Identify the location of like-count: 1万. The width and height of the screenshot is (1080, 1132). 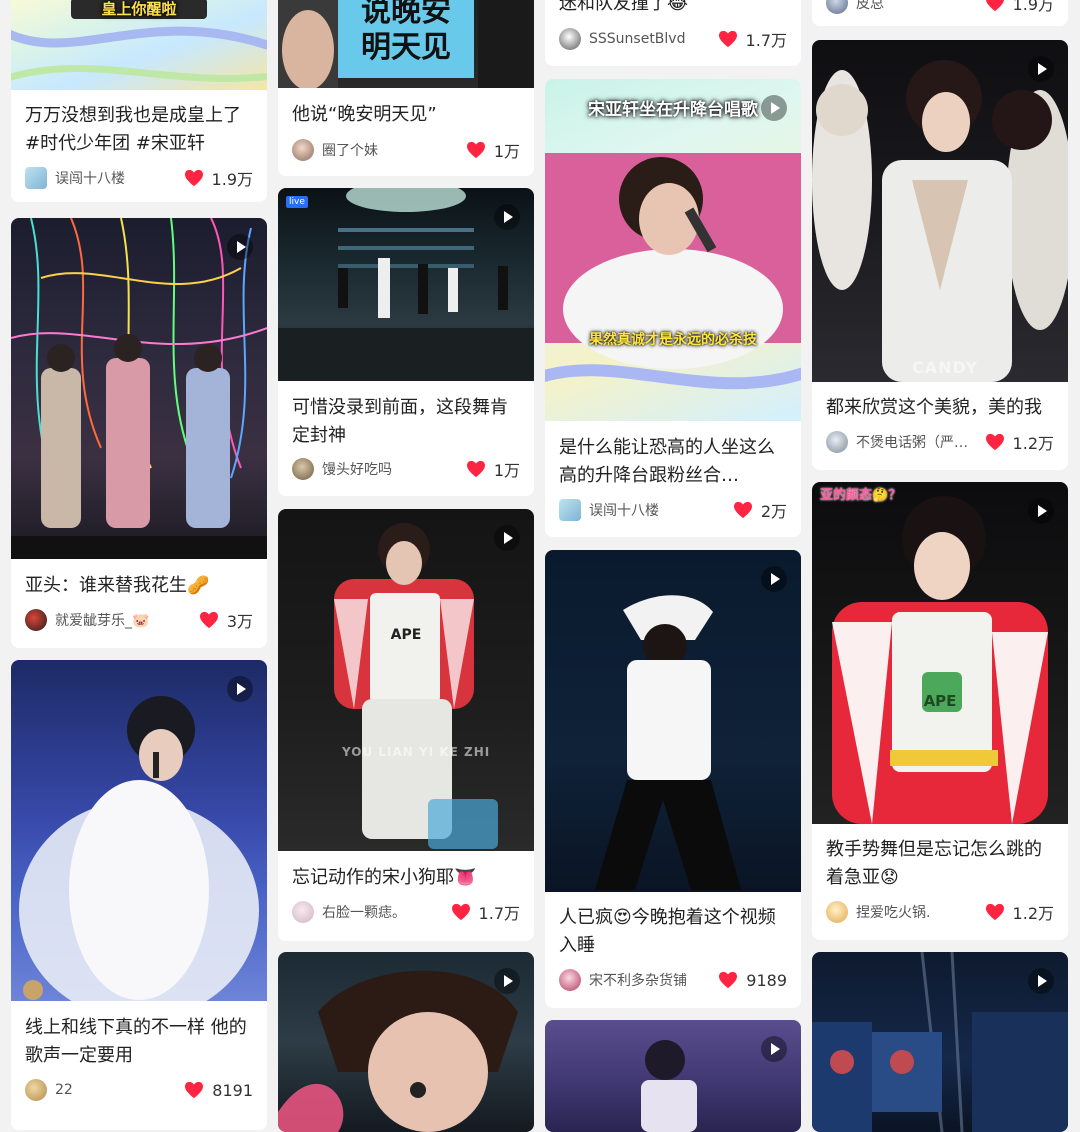
(506, 470).